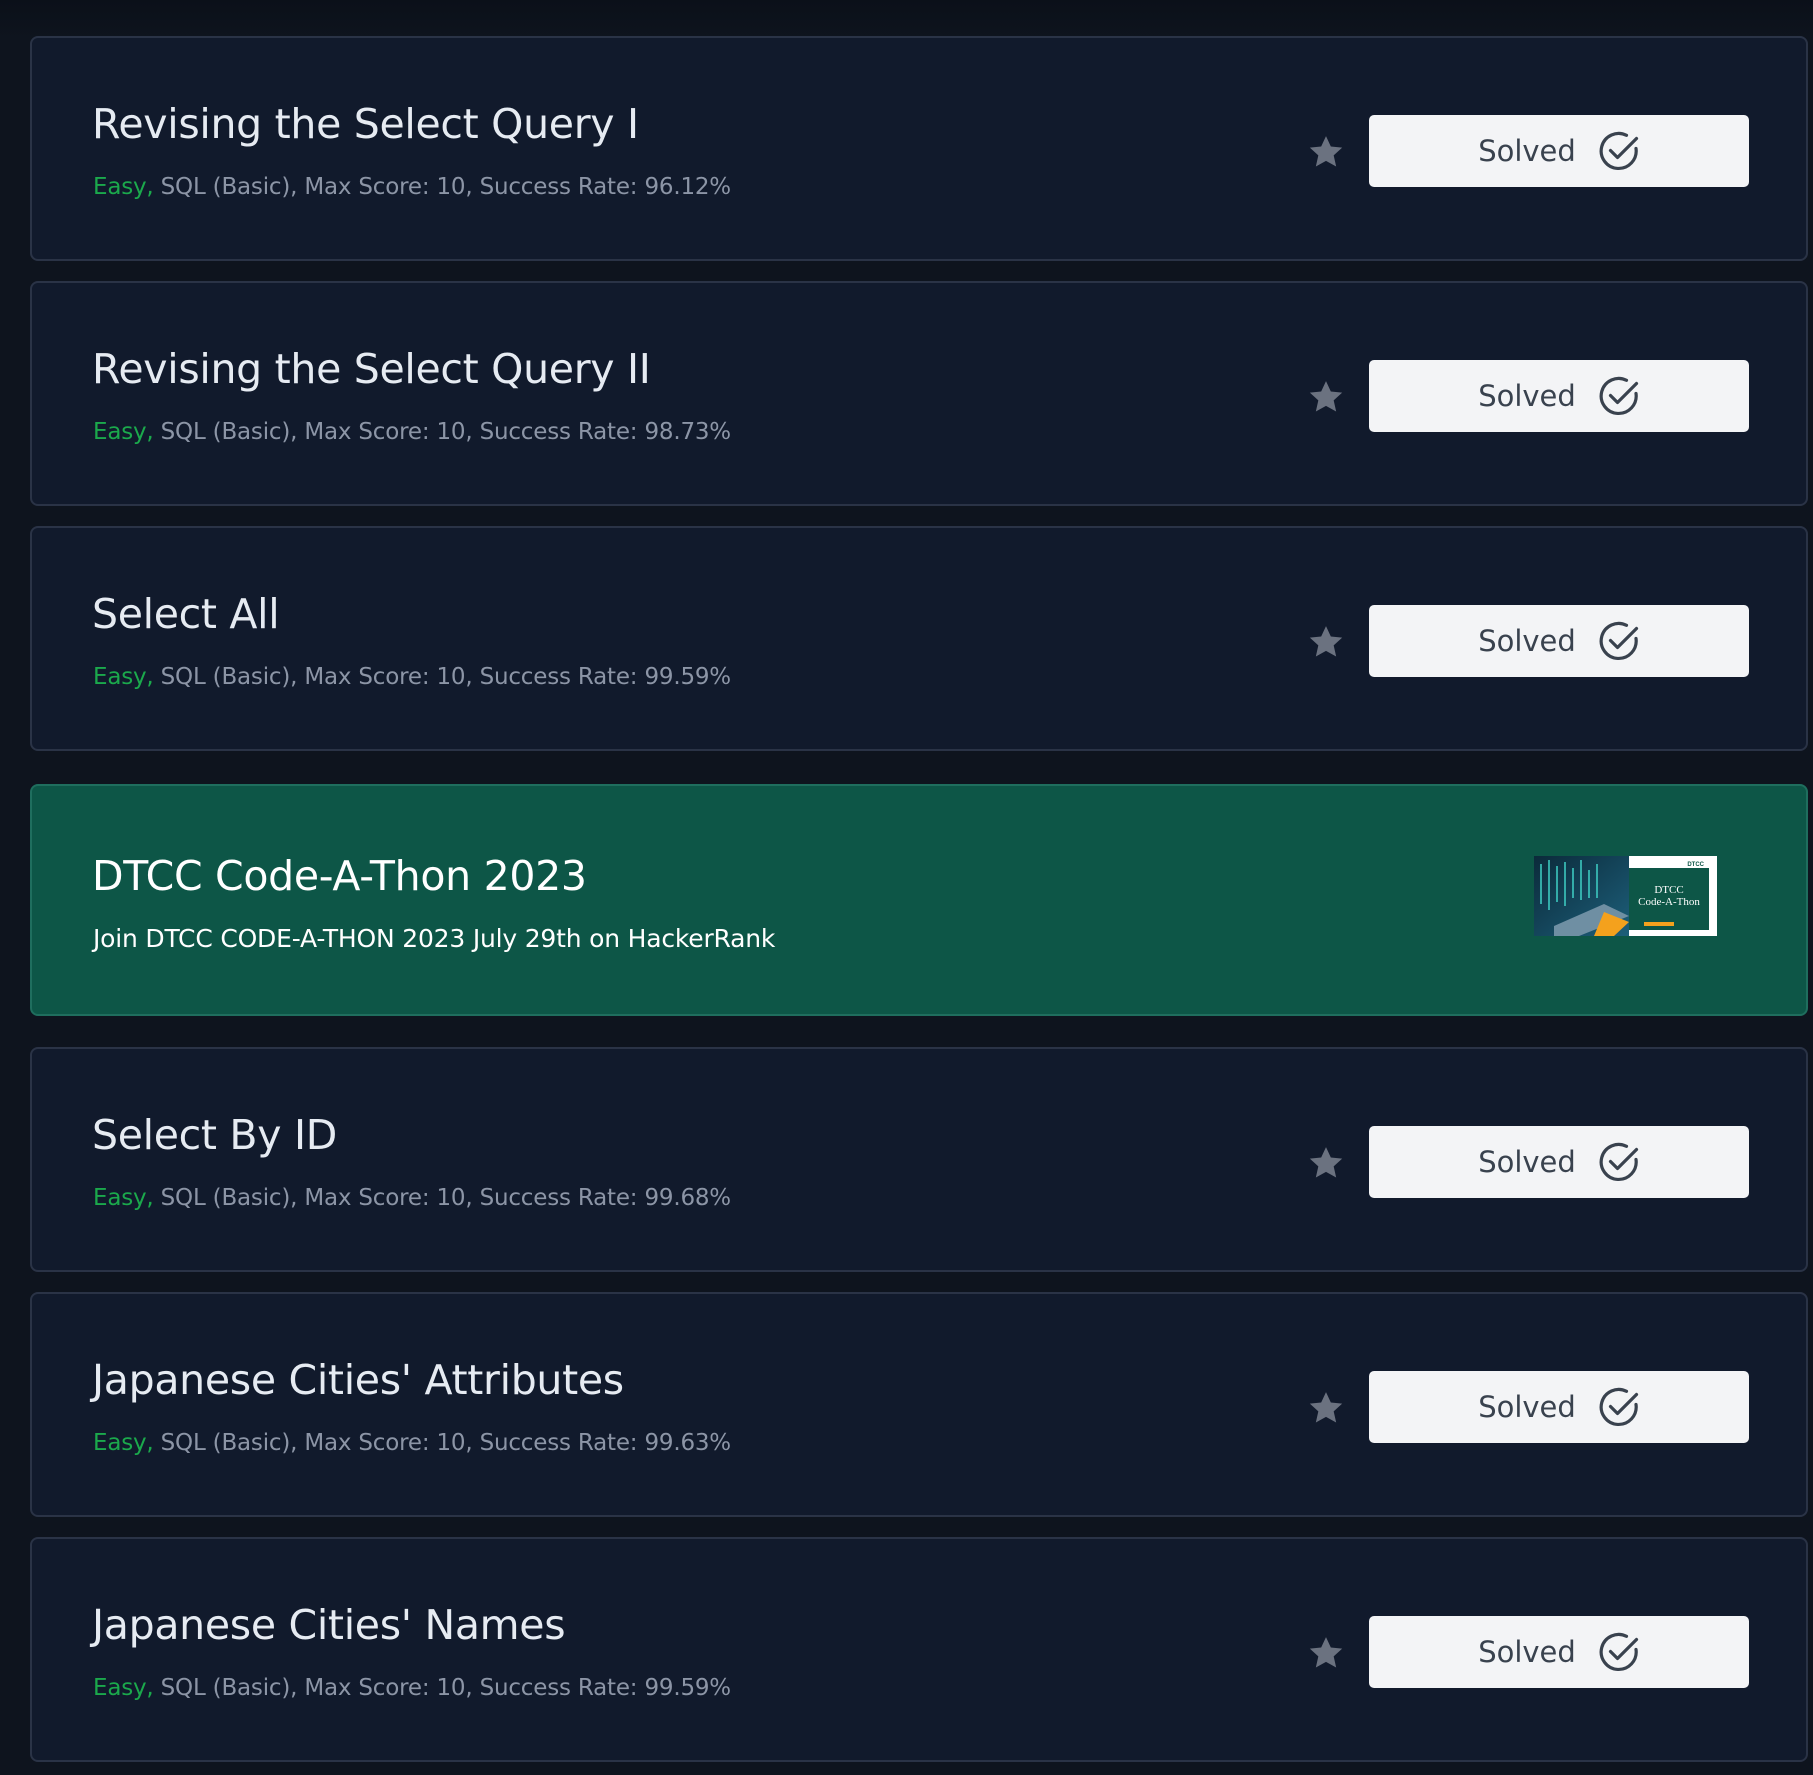 This screenshot has height=1775, width=1813. I want to click on challenge-title: Select All, so click(186, 614).